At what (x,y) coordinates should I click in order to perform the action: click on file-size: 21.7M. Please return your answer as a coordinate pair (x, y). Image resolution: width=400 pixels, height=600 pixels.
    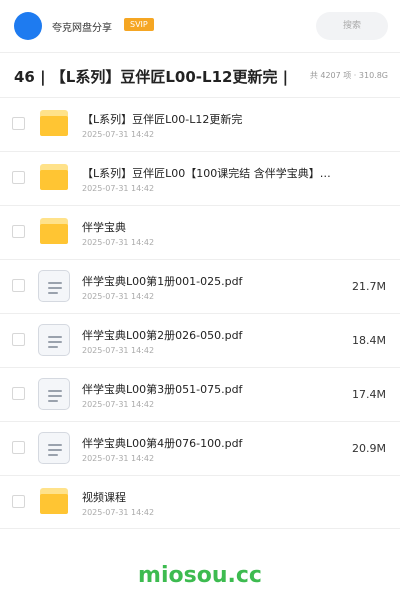
    Looking at the image, I should click on (369, 286).